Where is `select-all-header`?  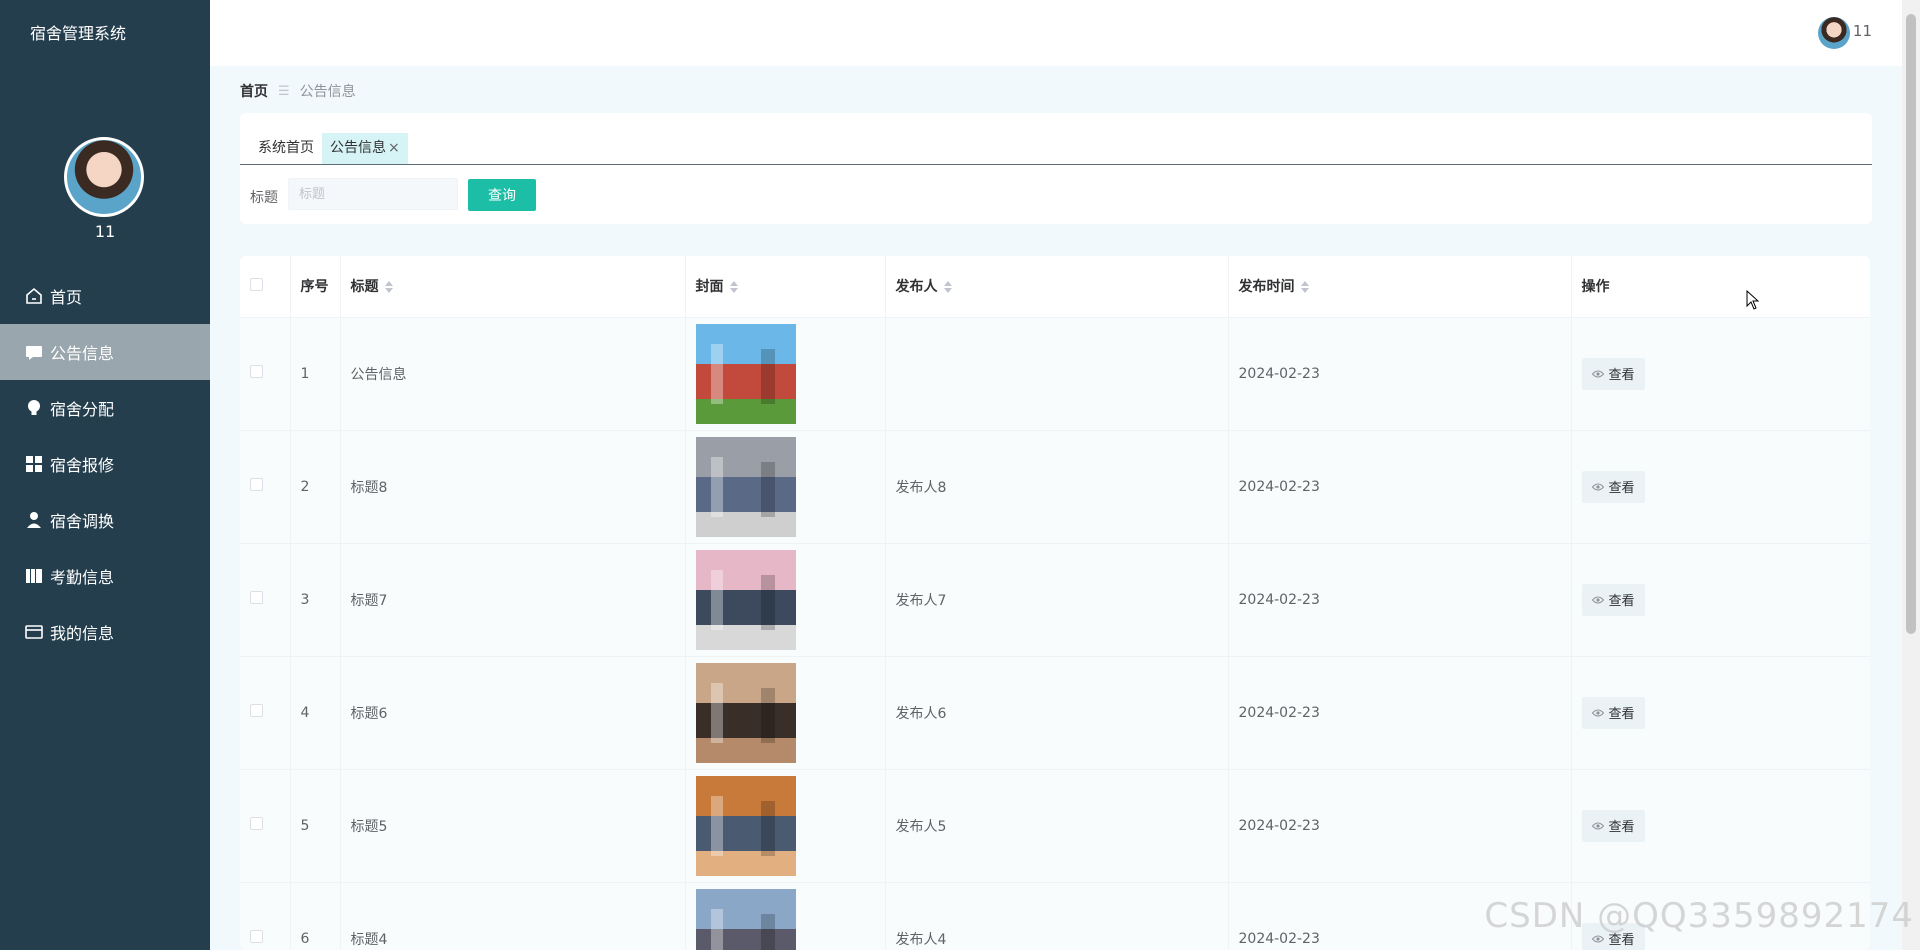
select-all-header is located at coordinates (265, 286).